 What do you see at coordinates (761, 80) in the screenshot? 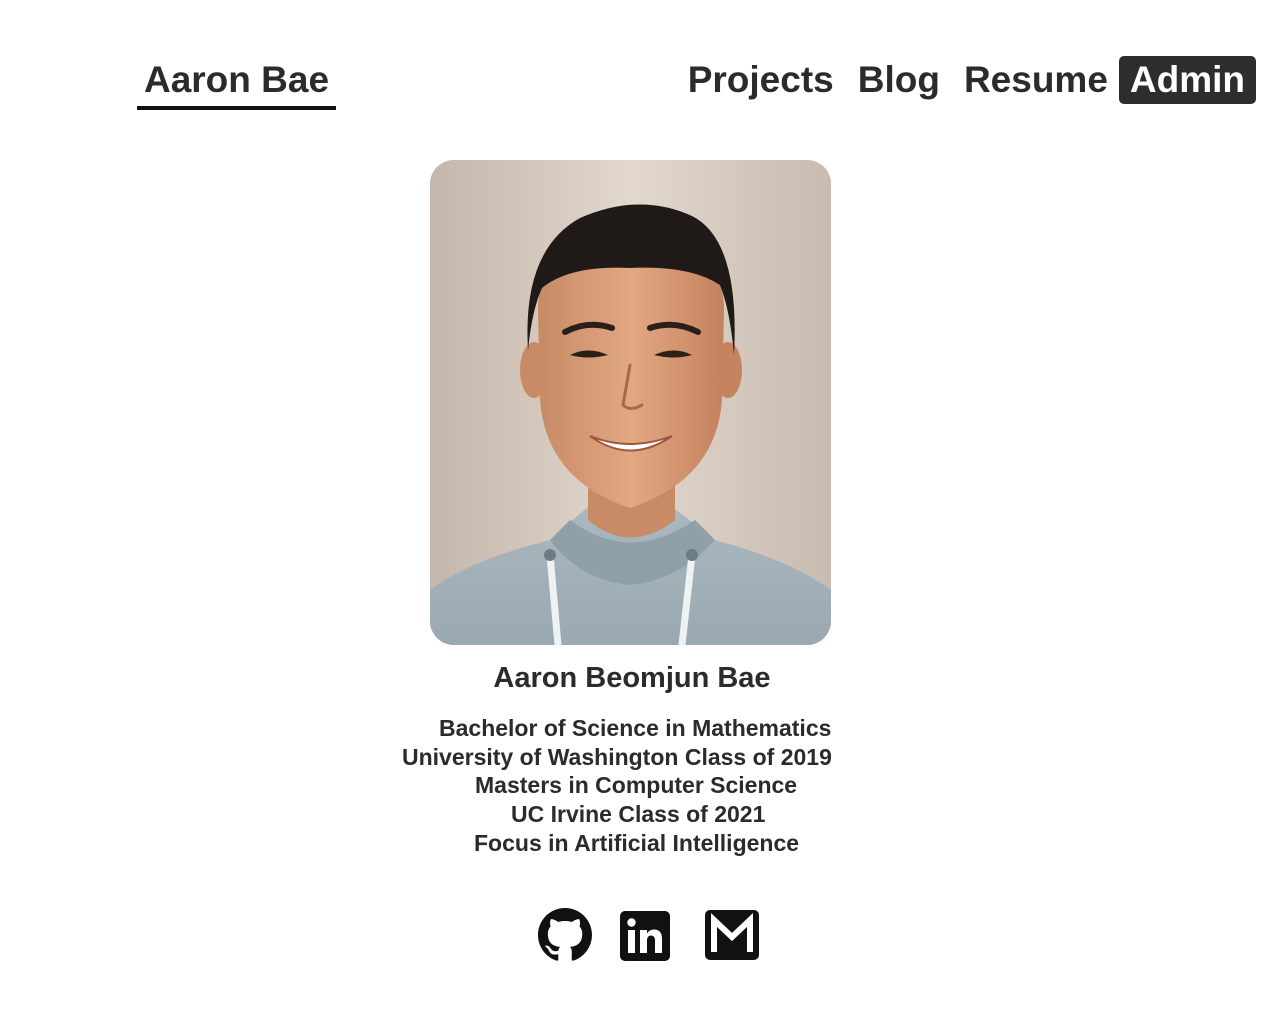
I see `nav-projects: Projects` at bounding box center [761, 80].